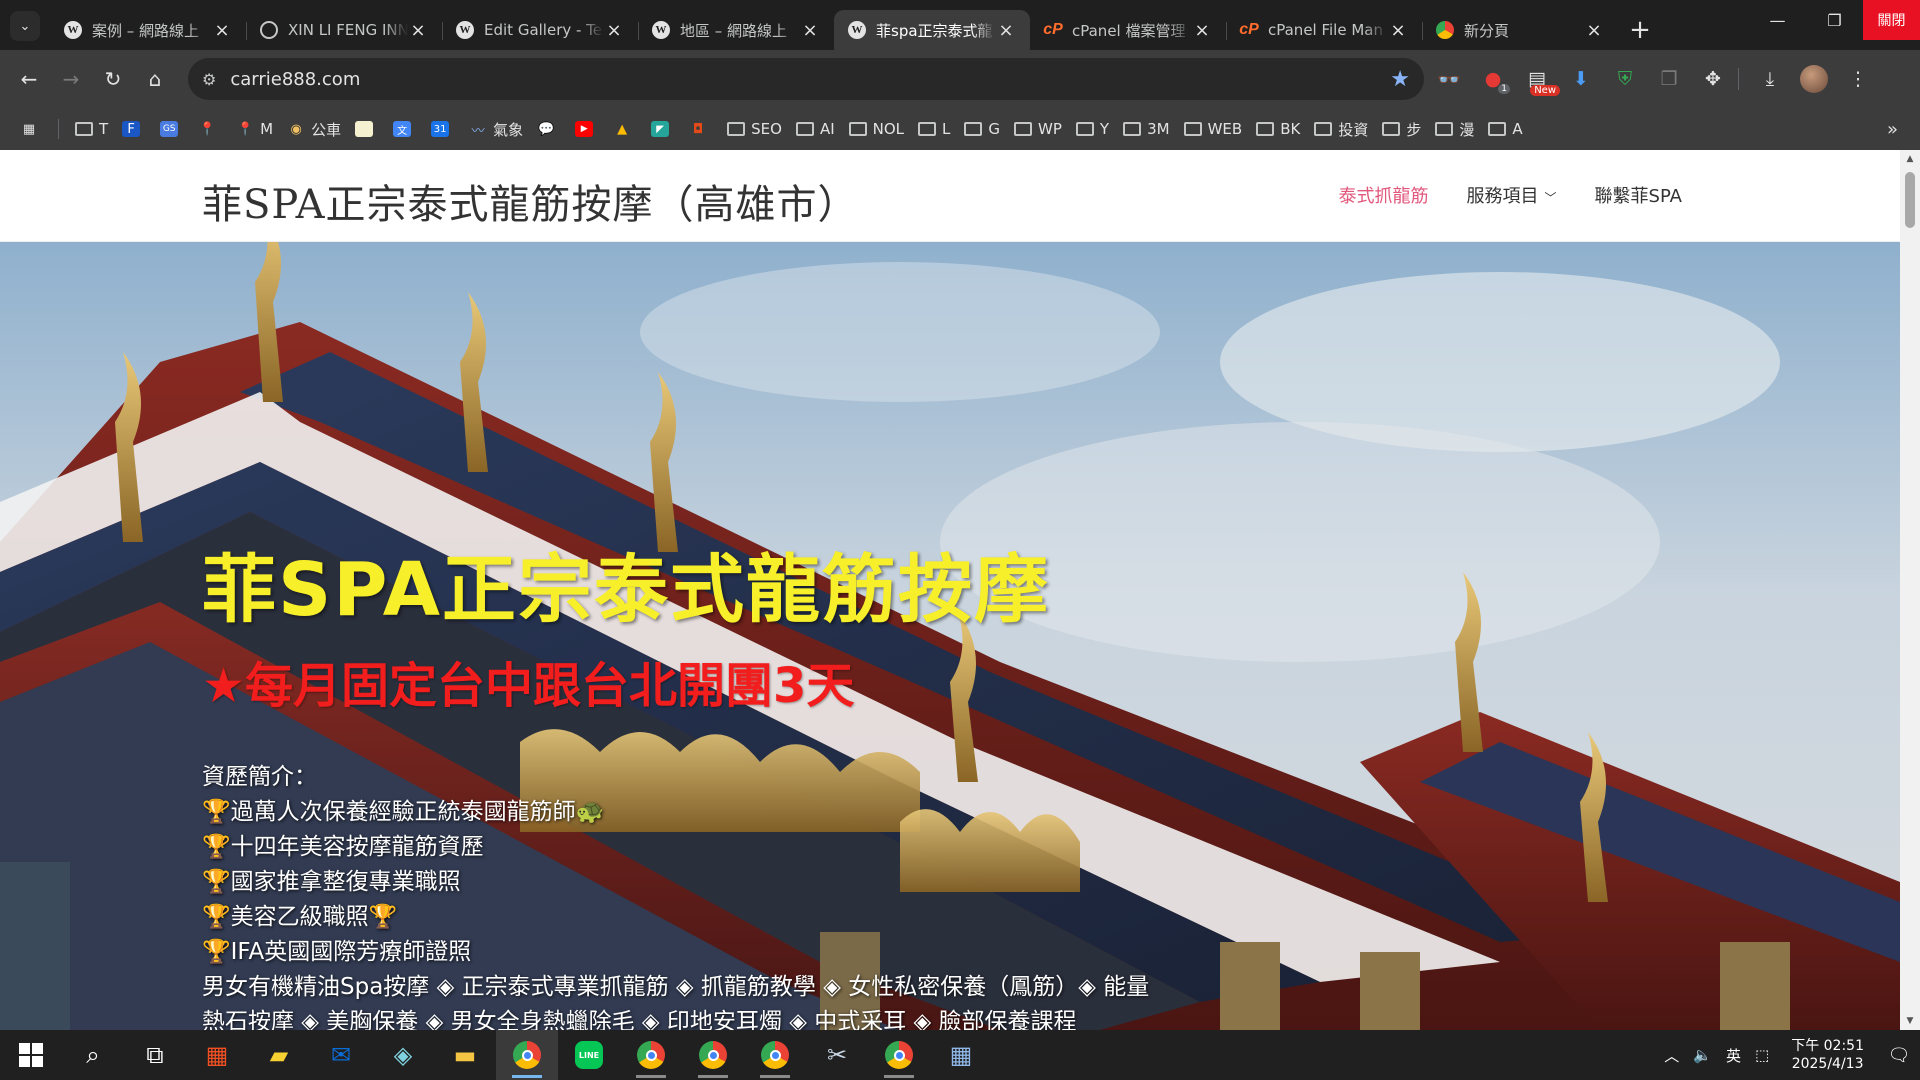 The image size is (1920, 1080). I want to click on bookmark-folder-manga: 漫, so click(1454, 129).